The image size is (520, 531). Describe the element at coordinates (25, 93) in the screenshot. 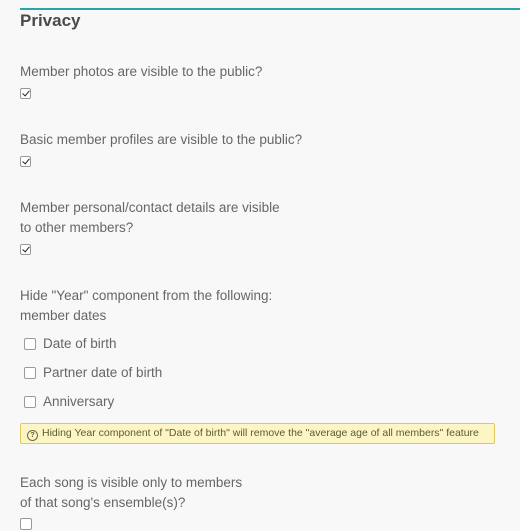

I see `photos-public-checkbox` at that location.